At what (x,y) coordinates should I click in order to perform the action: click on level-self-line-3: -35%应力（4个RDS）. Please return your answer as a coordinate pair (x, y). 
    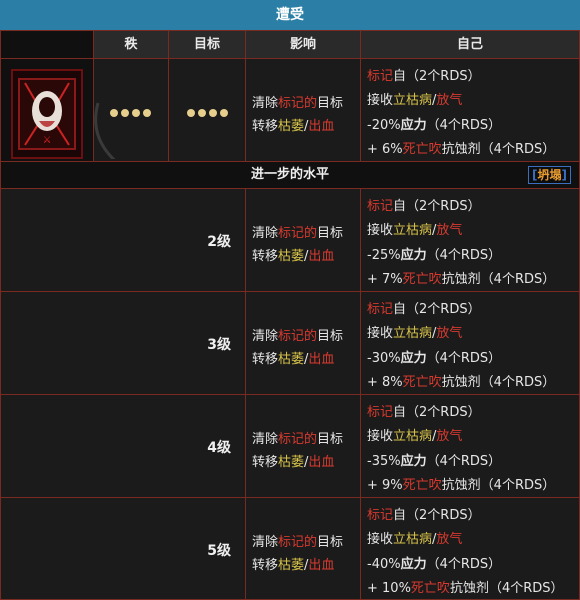
    Looking at the image, I should click on (434, 461).